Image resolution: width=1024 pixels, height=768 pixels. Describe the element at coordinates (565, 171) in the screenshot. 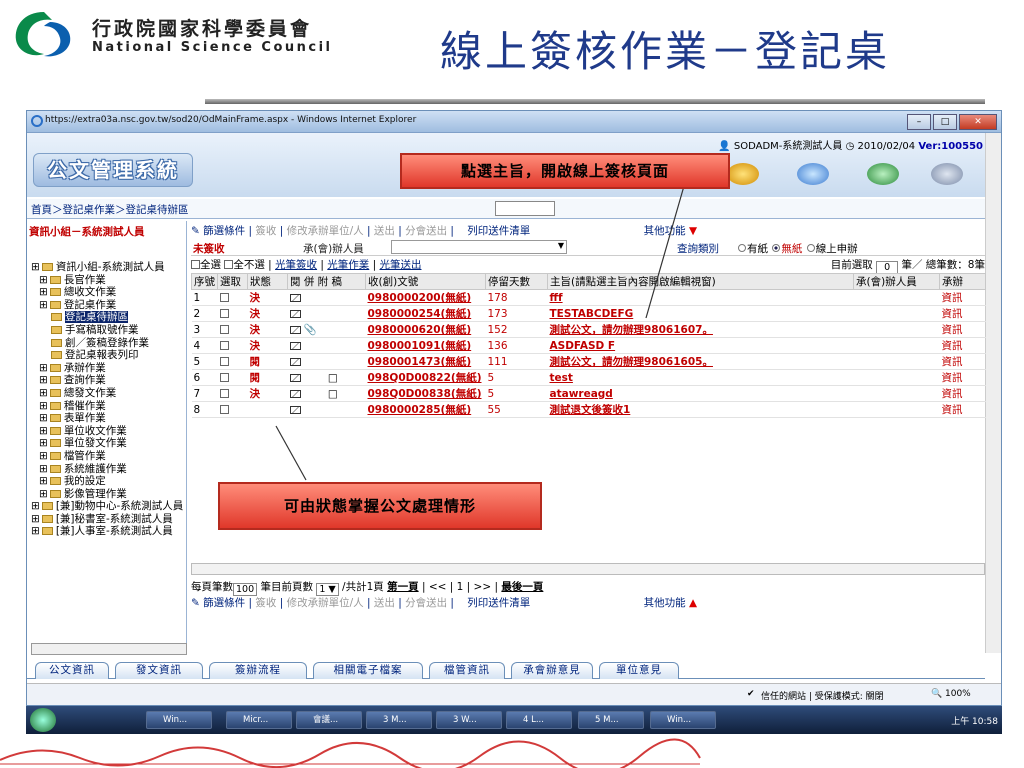

I see `callout-top: 點選主旨，開啟線上簽核頁面` at that location.